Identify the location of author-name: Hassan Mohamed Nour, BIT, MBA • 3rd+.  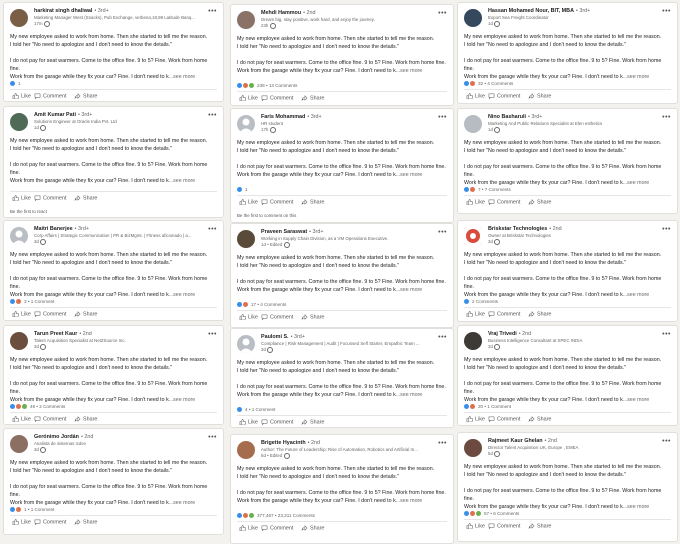
(539, 11).